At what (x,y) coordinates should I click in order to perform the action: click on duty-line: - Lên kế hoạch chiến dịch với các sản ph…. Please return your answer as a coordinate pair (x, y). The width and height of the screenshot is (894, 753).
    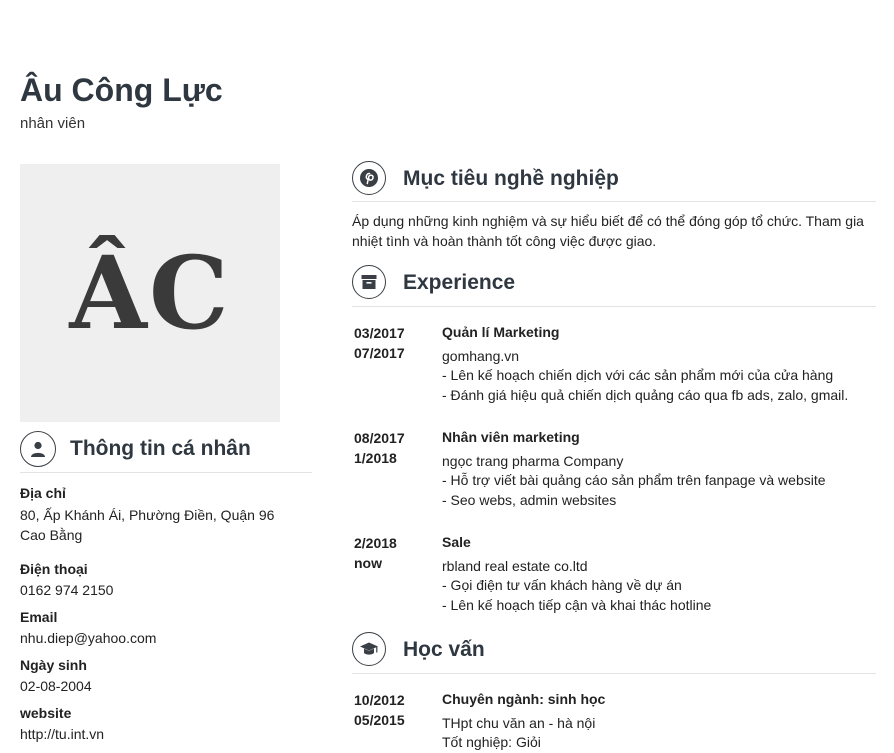
    Looking at the image, I should click on (638, 375).